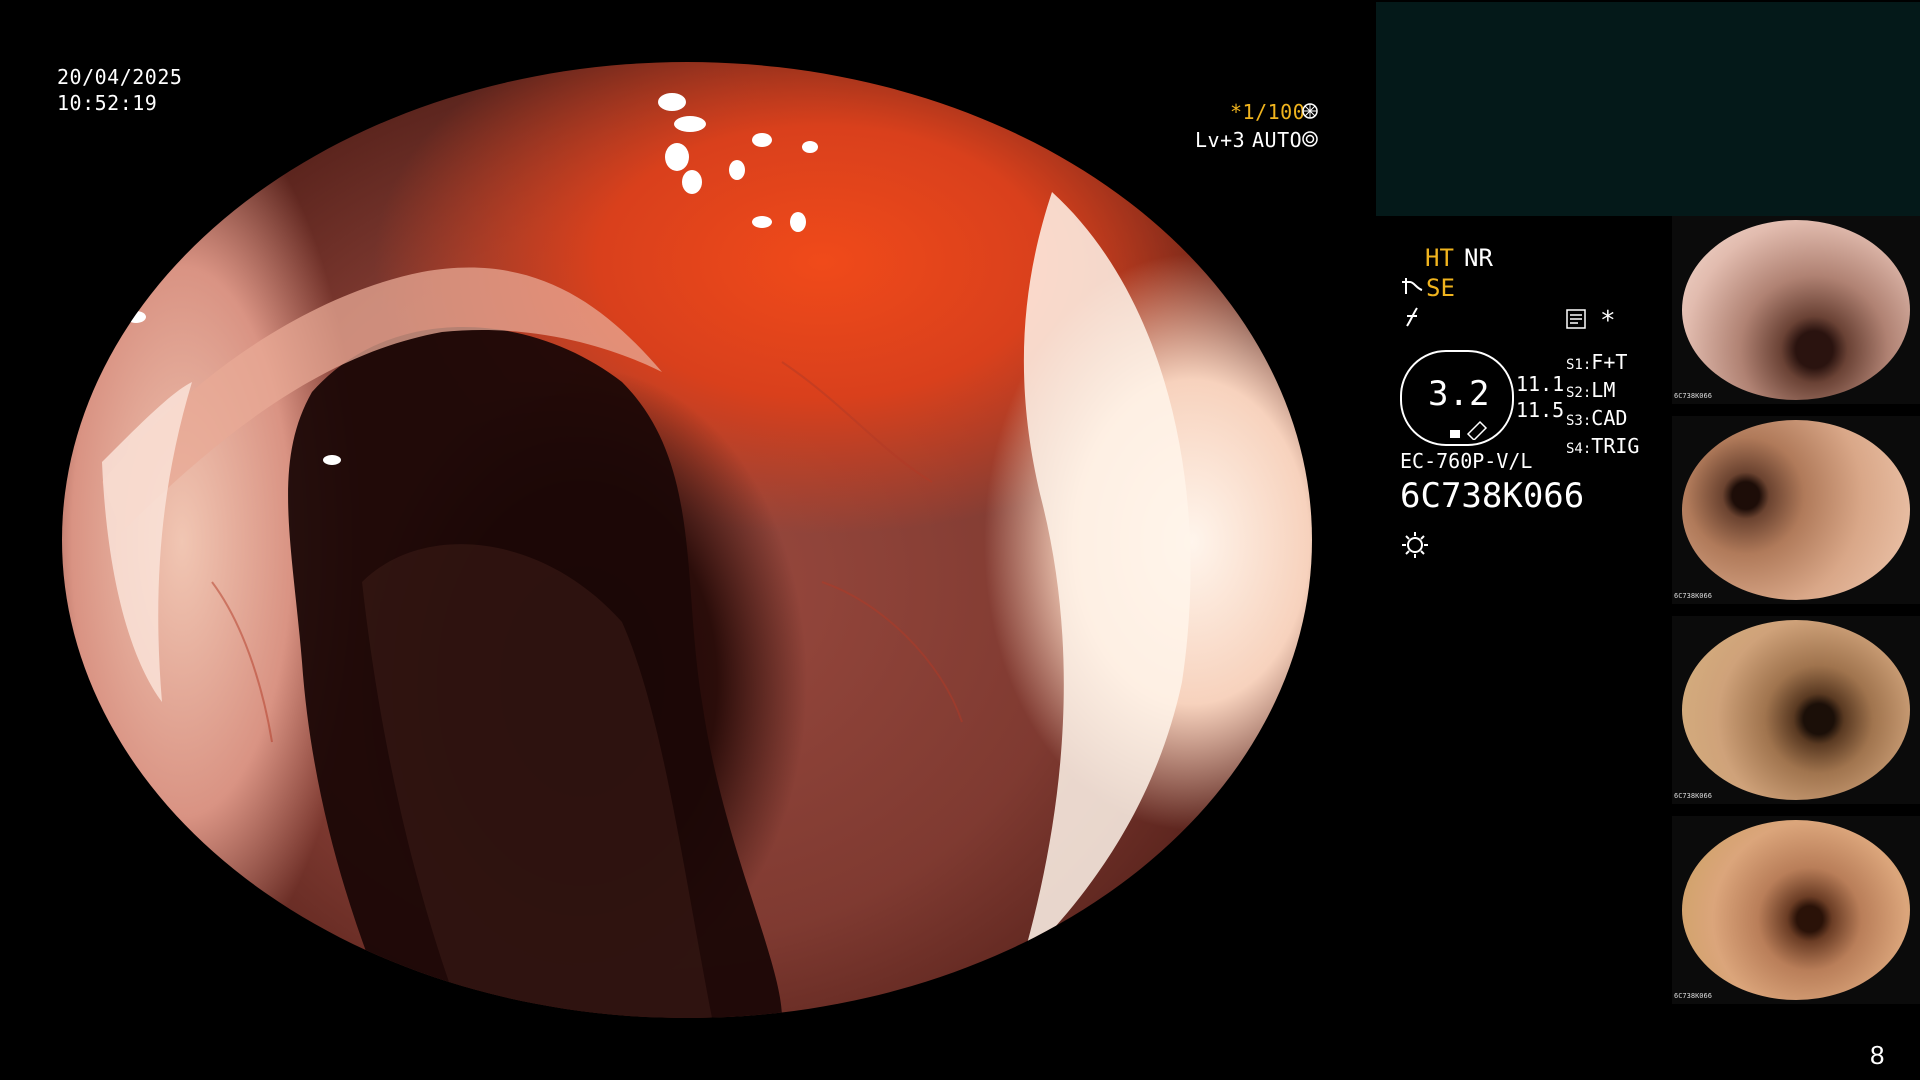 Image resolution: width=1920 pixels, height=1080 pixels. What do you see at coordinates (1310, 111) in the screenshot?
I see `aperture-icon` at bounding box center [1310, 111].